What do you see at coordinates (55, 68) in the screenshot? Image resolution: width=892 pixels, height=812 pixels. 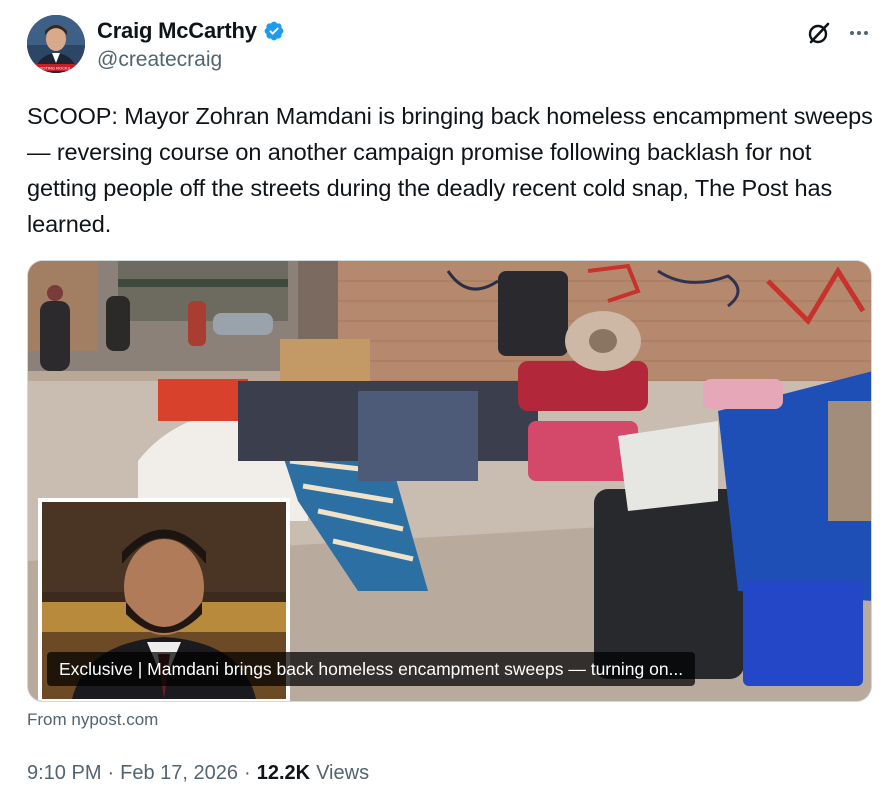 I see `avatar-badge-text: VOTING ROCKS` at bounding box center [55, 68].